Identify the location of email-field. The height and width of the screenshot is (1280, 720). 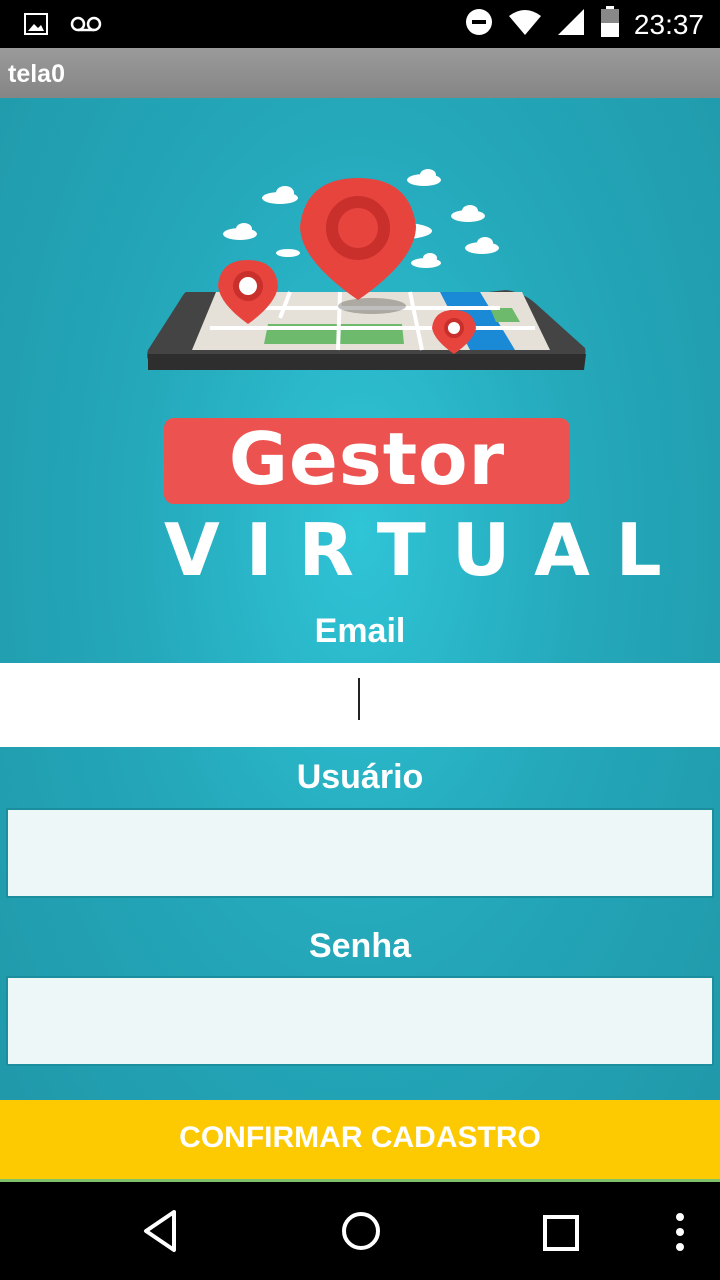
(360, 705).